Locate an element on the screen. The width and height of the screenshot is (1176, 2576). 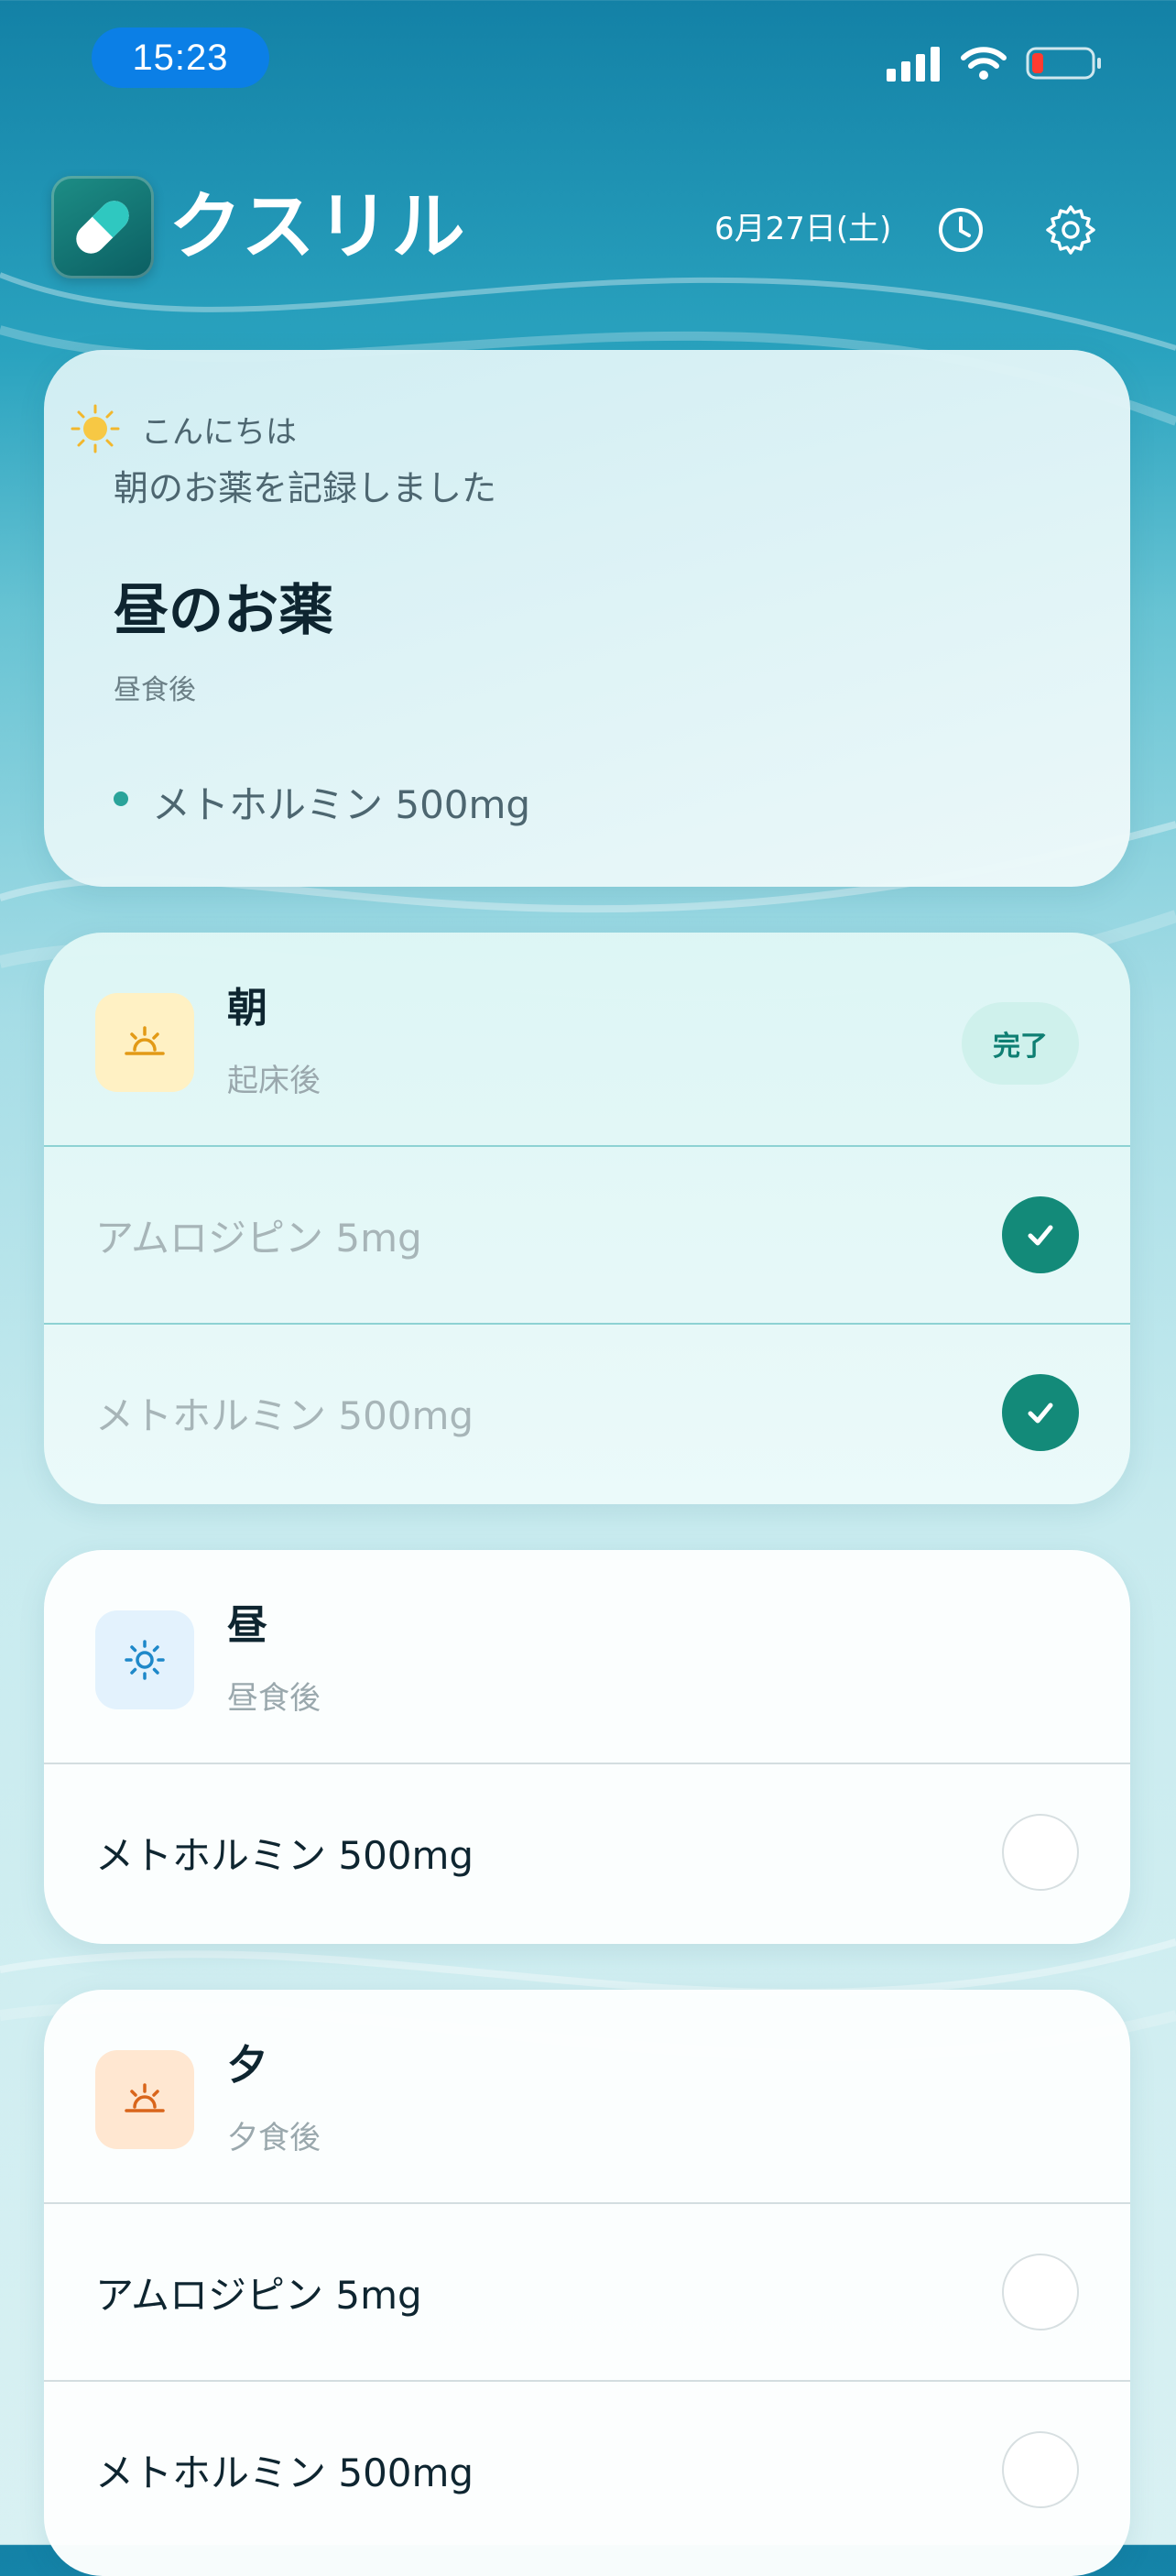
wifi-icon is located at coordinates (984, 64).